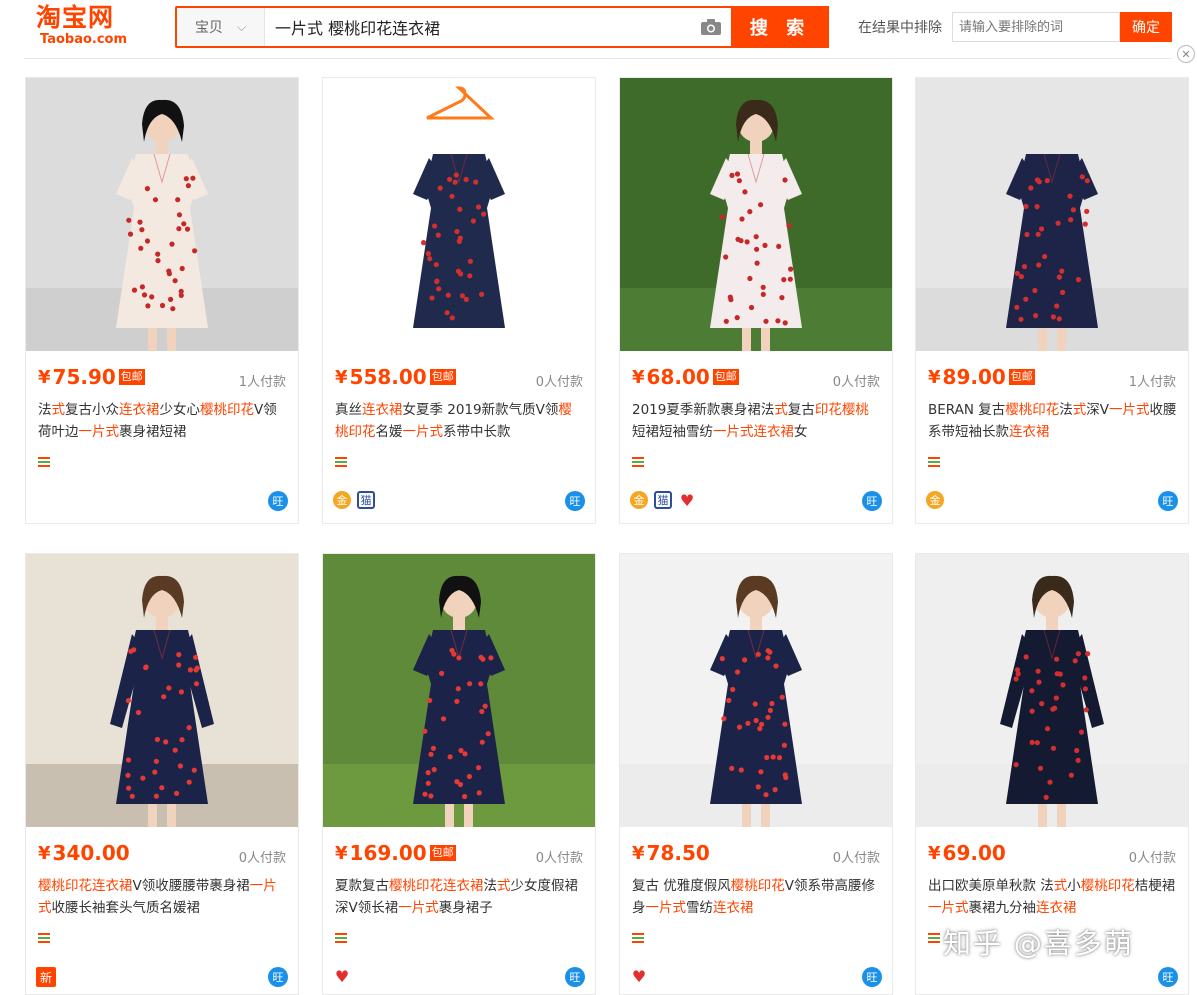  Describe the element at coordinates (1036, 27) in the screenshot. I see `exclude-input` at that location.